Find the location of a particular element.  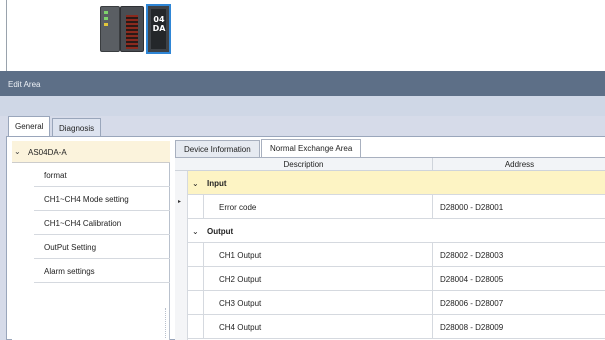

tree-item-format: format is located at coordinates (102, 175).